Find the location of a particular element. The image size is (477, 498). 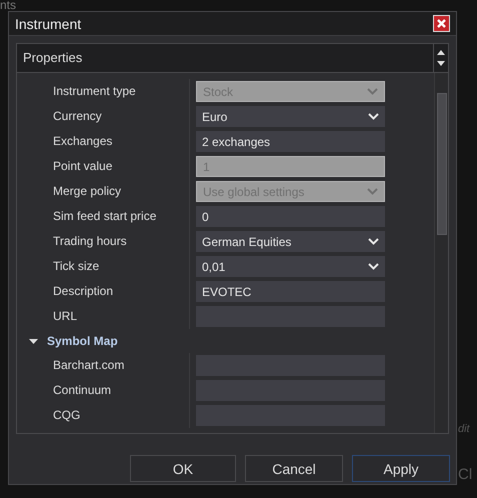

dialog-button: Cancel is located at coordinates (294, 468).